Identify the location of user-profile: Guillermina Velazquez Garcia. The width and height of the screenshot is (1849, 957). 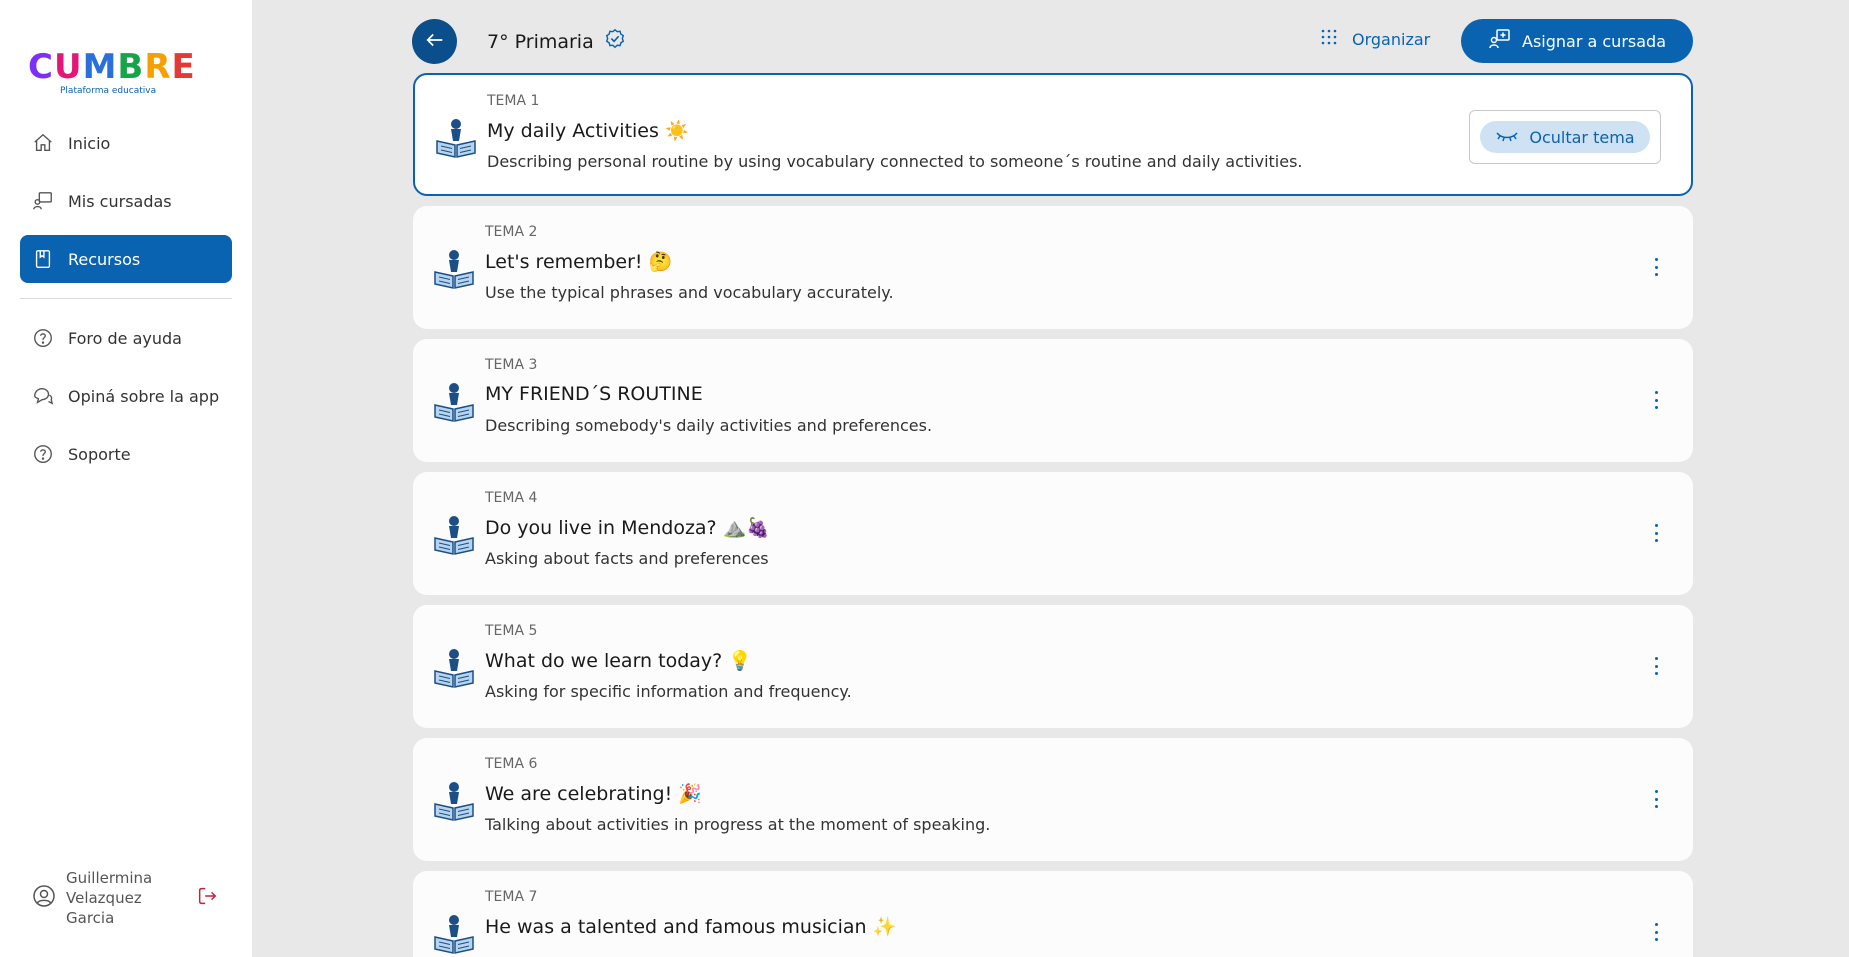
(129, 898).